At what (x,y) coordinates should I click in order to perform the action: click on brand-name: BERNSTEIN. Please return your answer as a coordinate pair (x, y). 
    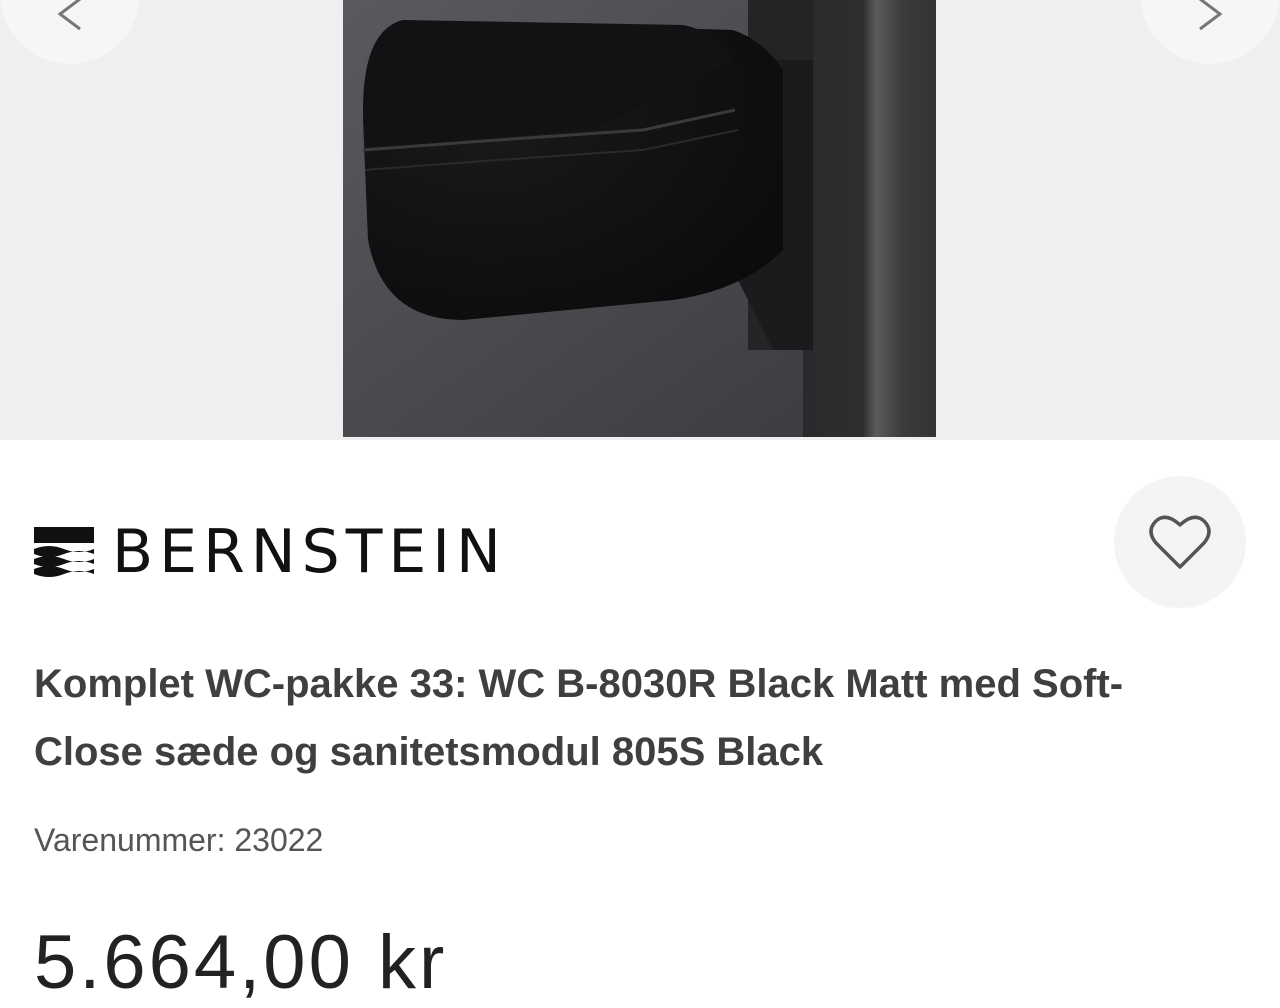
    Looking at the image, I should click on (309, 552).